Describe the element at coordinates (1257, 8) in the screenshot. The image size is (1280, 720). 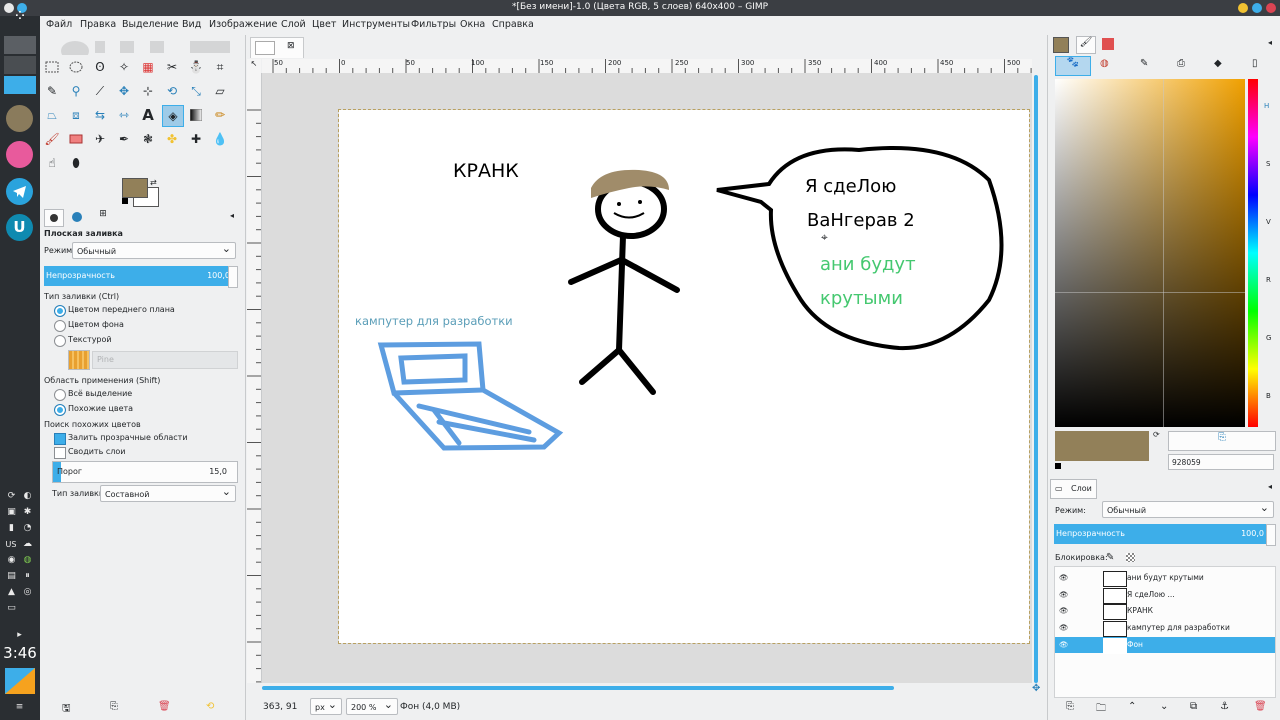
I see `maximize-button` at that location.